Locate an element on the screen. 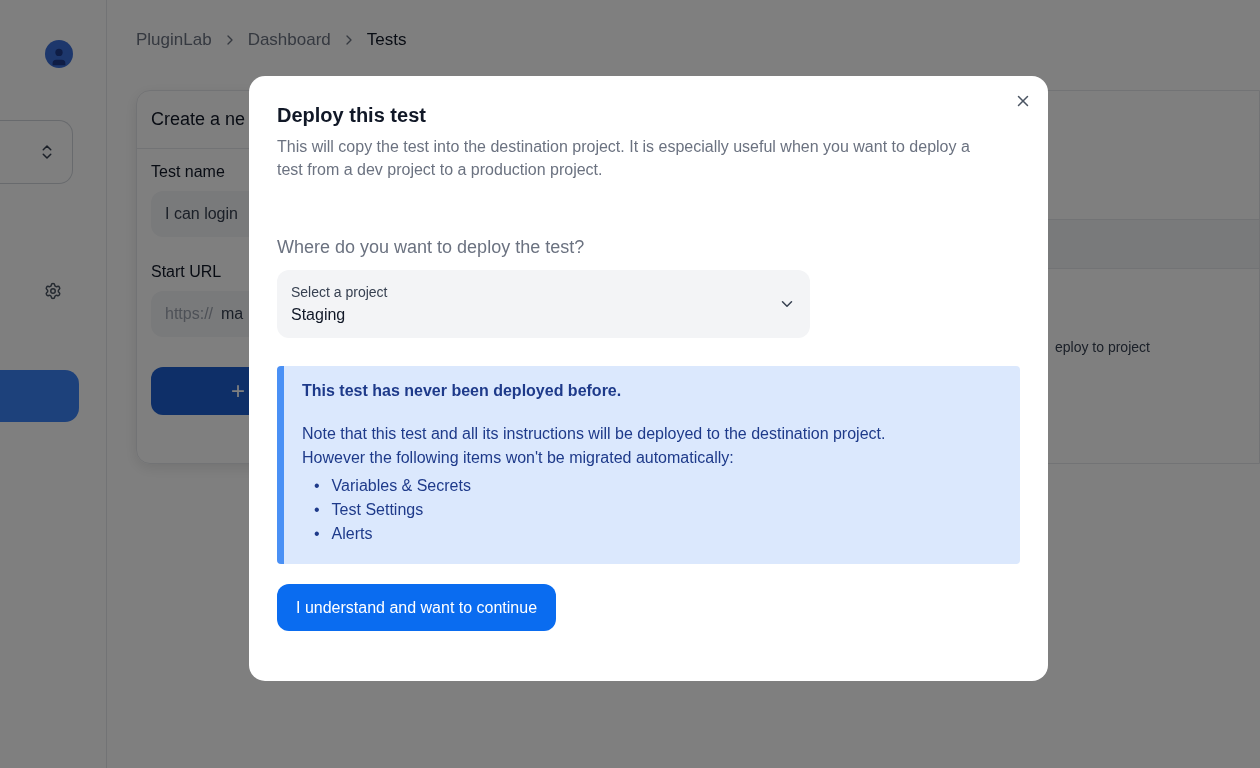 This screenshot has width=1260, height=768. alert-text: Note that this test and all its instructions will be deployed to the destination project. However the following items won't be migrated automatically: is located at coordinates (594, 446).